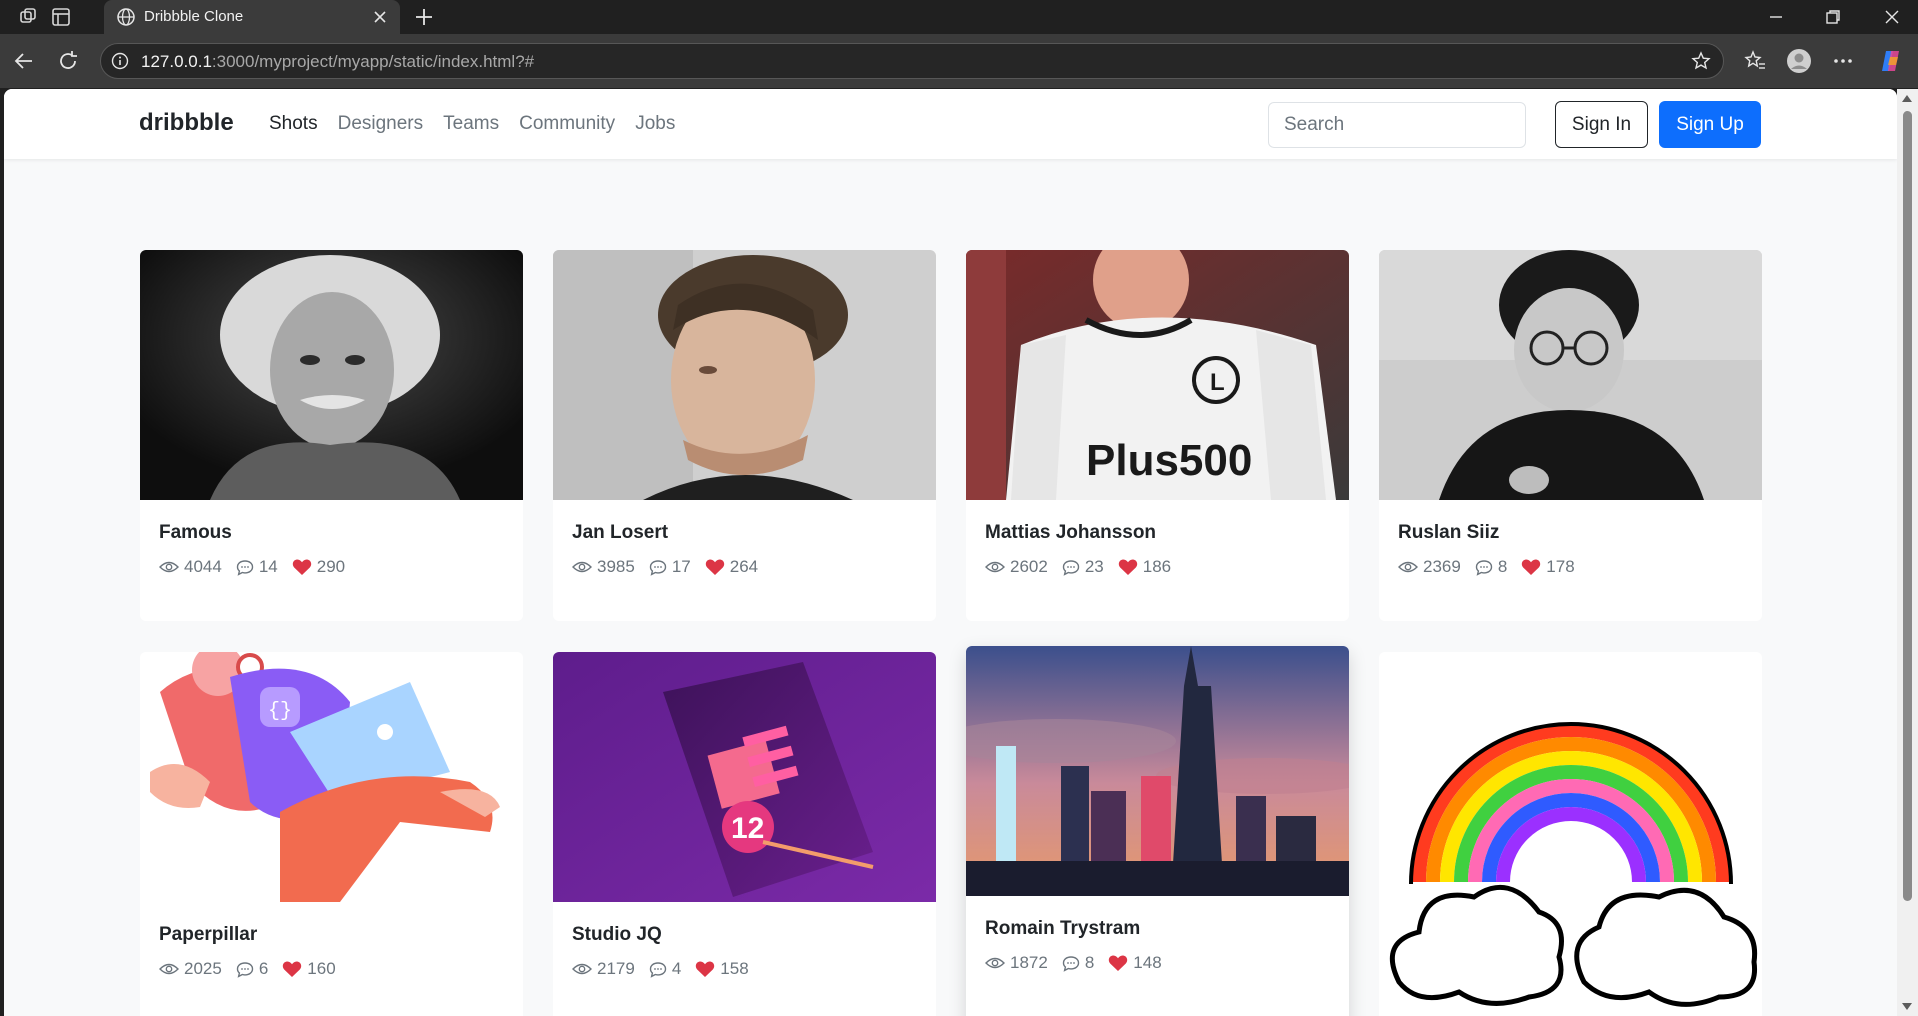 Image resolution: width=1918 pixels, height=1016 pixels. I want to click on likes-count: 264, so click(744, 566).